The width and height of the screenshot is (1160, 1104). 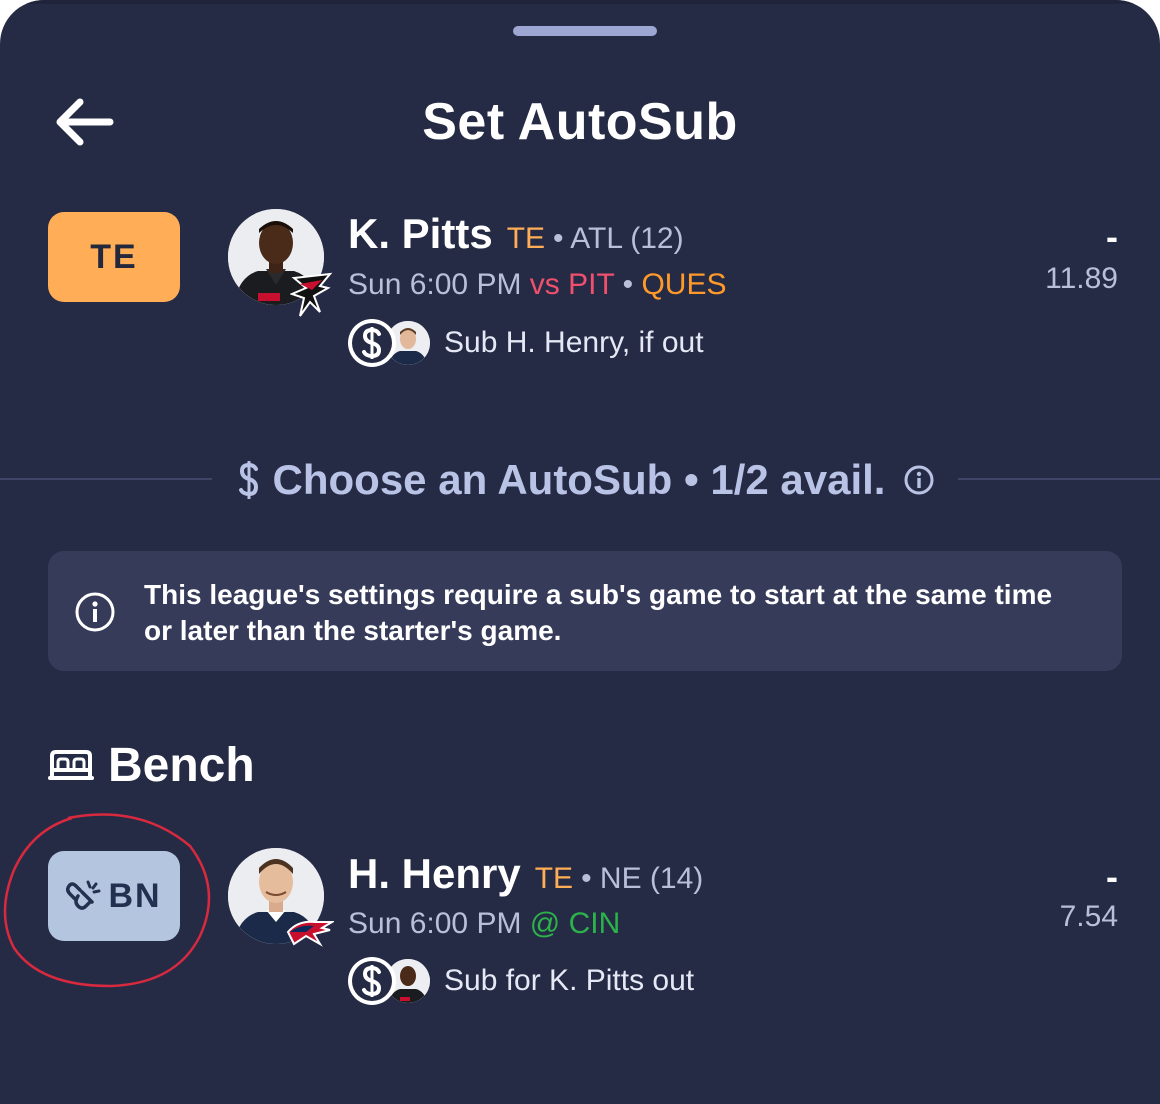 What do you see at coordinates (572, 284) in the screenshot?
I see `game-opponent: vs PIT` at bounding box center [572, 284].